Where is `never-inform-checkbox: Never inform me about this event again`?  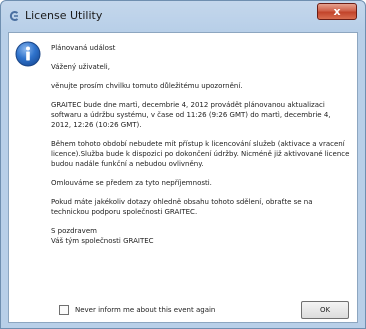
never-inform-checkbox: Never inform me about this event again is located at coordinates (137, 310).